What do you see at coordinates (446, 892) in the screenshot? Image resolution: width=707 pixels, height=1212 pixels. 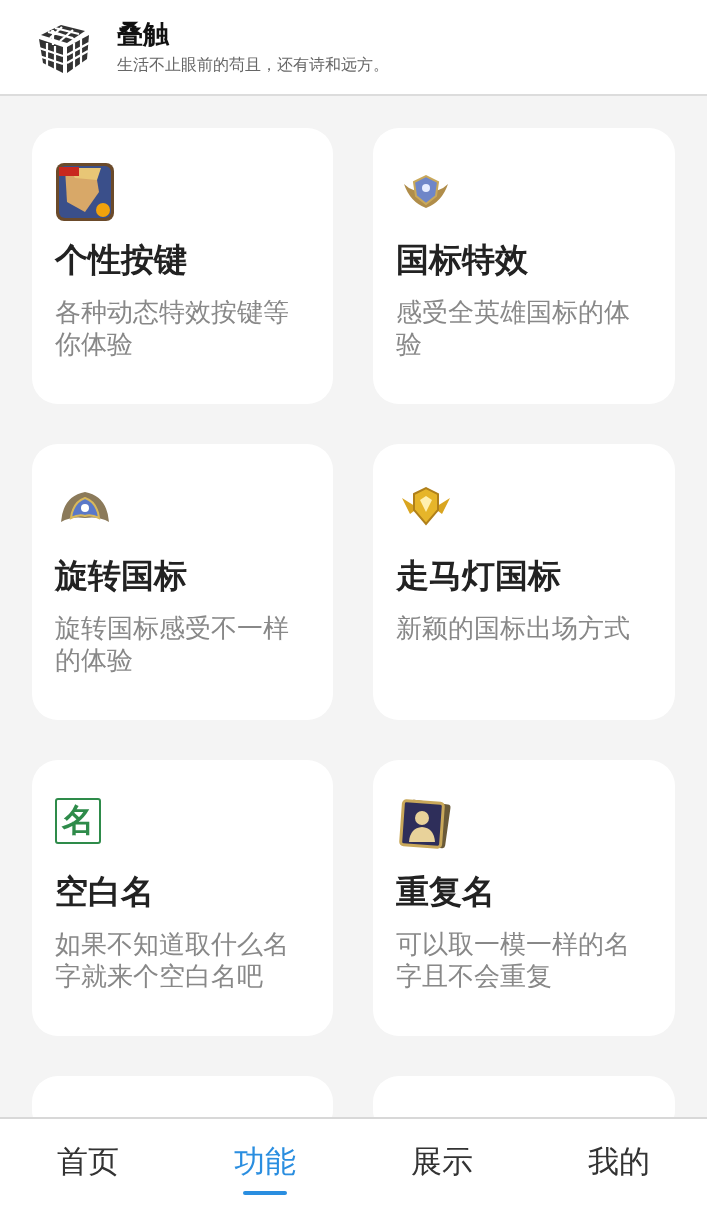 I see `card-title: 重复名` at bounding box center [446, 892].